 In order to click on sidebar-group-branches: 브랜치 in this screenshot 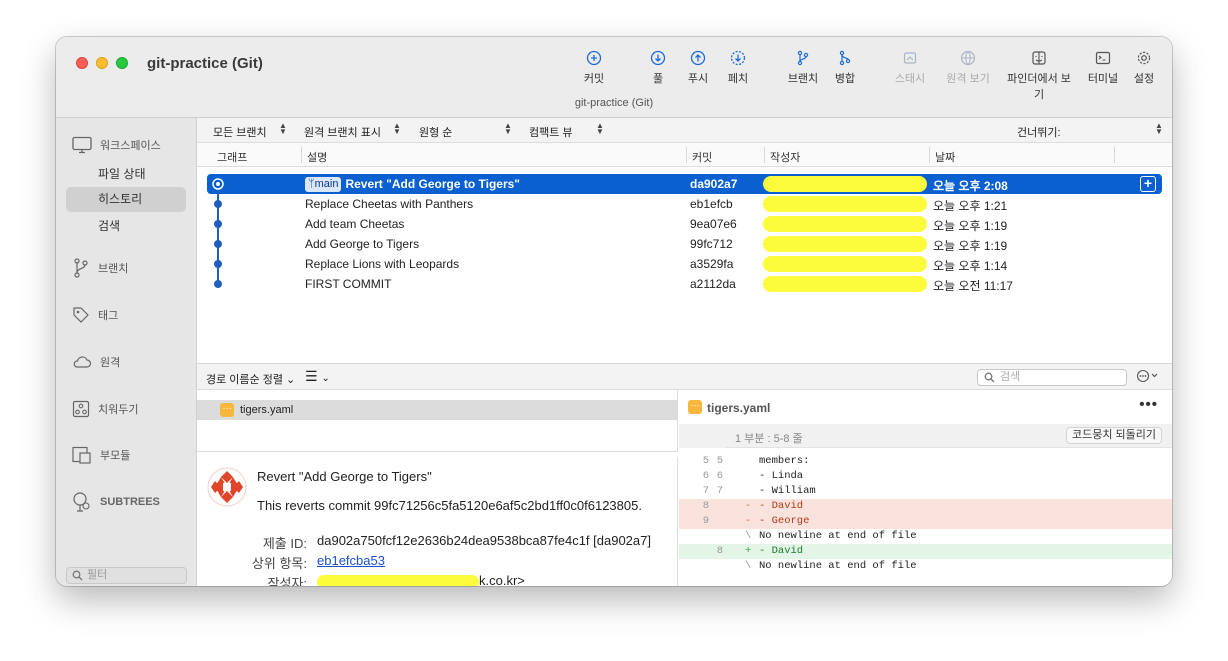, I will do `click(100, 268)`.